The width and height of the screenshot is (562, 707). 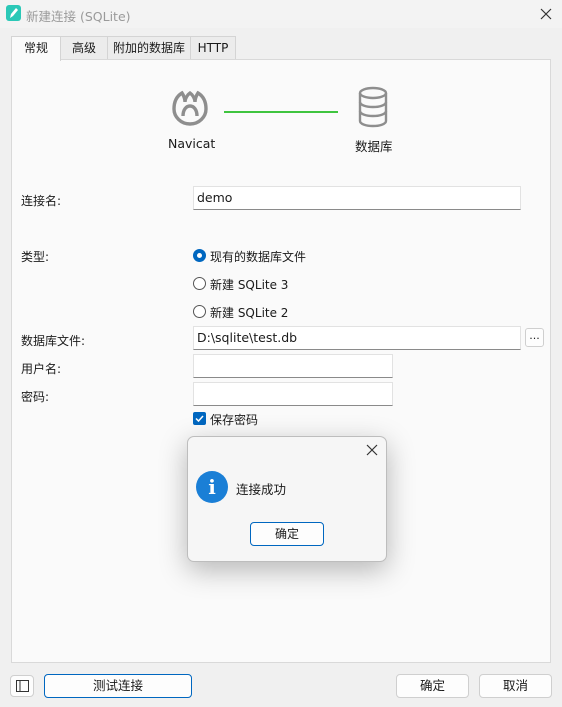 What do you see at coordinates (78, 16) in the screenshot?
I see `window-title: 新建连接 (SQLite)` at bounding box center [78, 16].